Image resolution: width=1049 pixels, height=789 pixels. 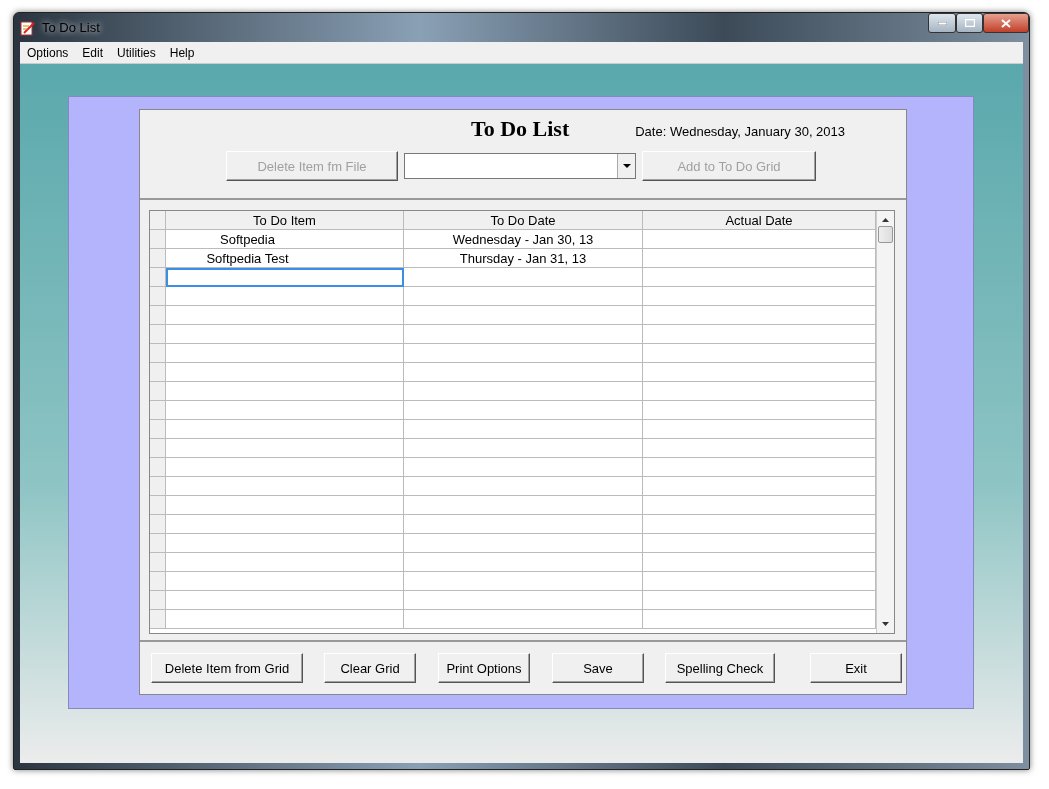 I want to click on action-button: Save, so click(x=598, y=668).